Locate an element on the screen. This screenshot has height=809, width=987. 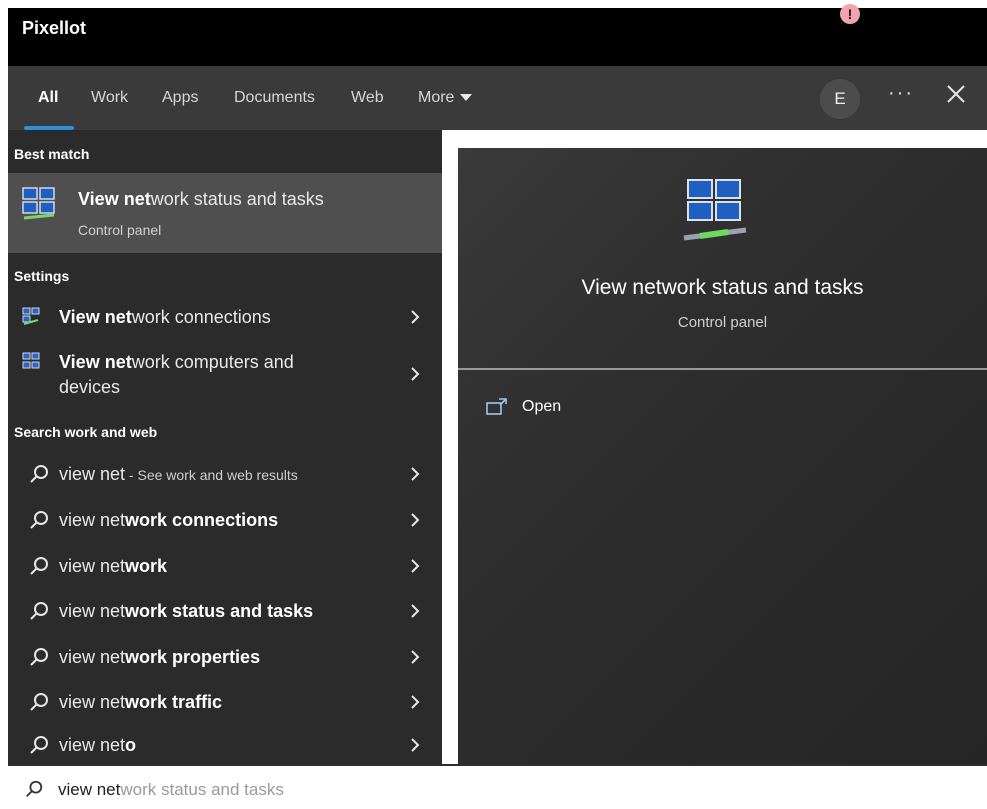
open-action: Open is located at coordinates (523, 407).